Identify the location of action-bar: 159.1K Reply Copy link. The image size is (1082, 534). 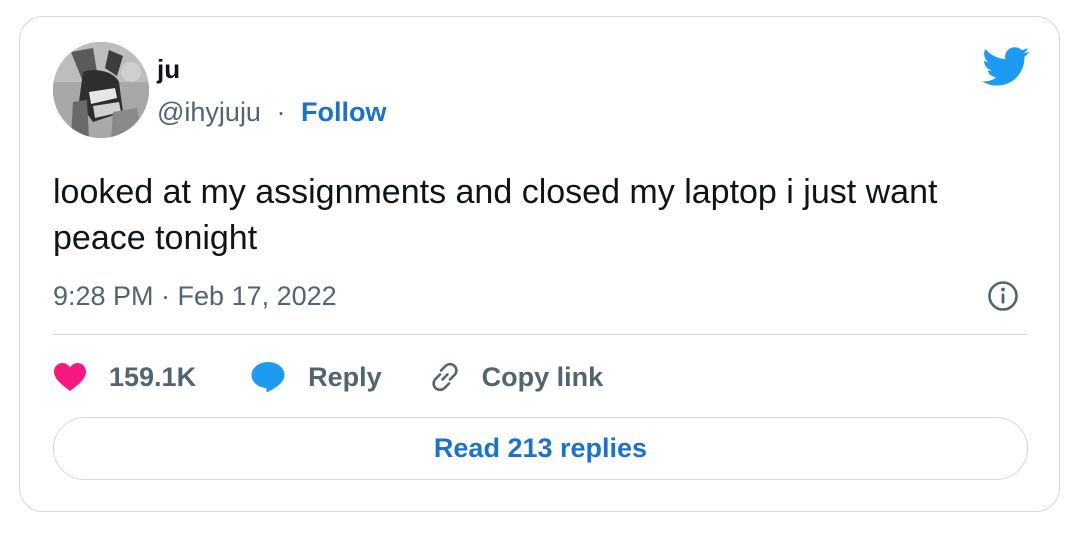
(328, 377).